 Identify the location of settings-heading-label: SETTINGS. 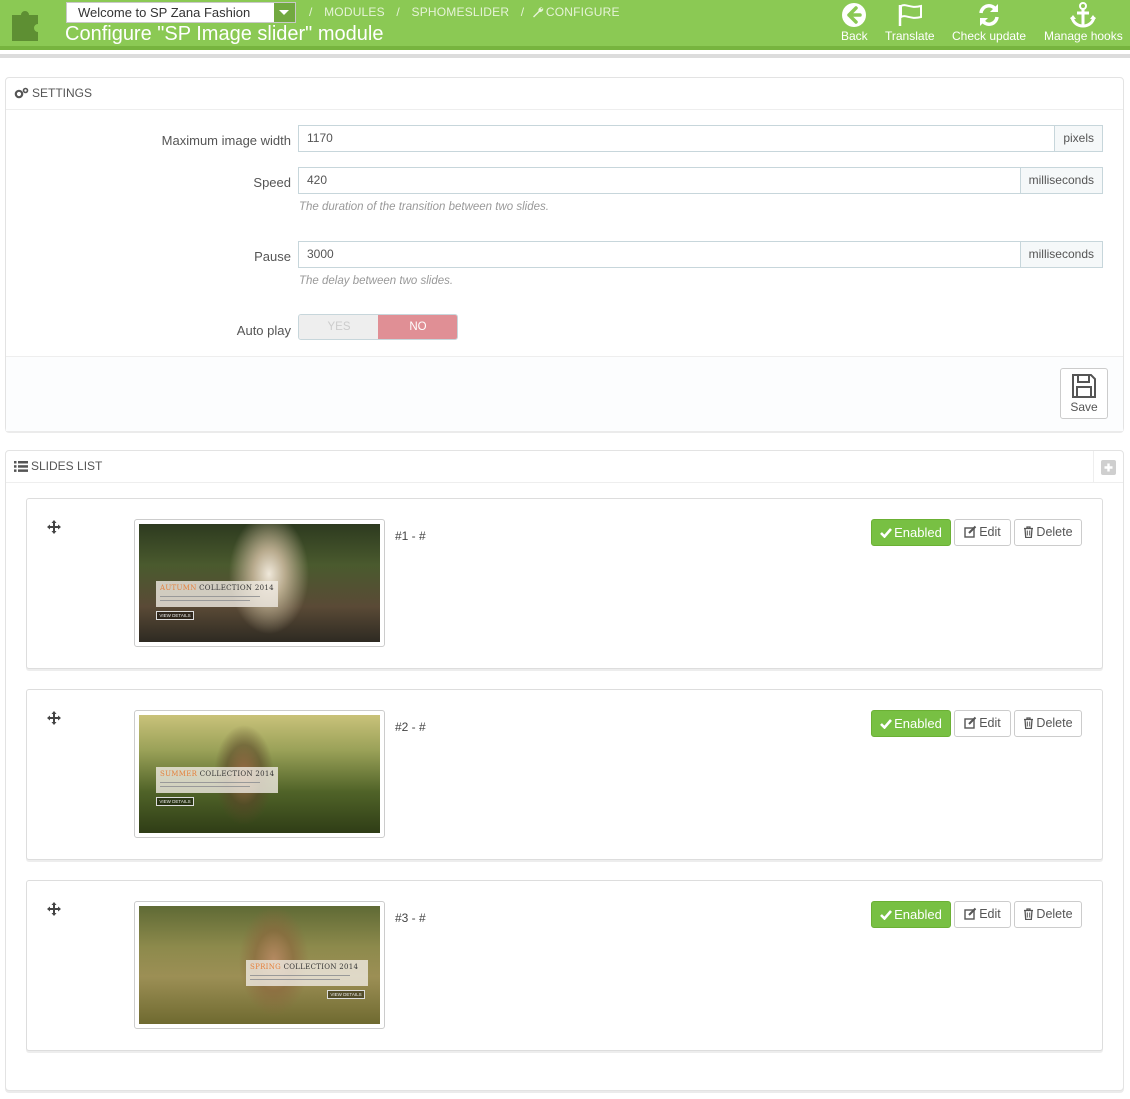
(62, 93).